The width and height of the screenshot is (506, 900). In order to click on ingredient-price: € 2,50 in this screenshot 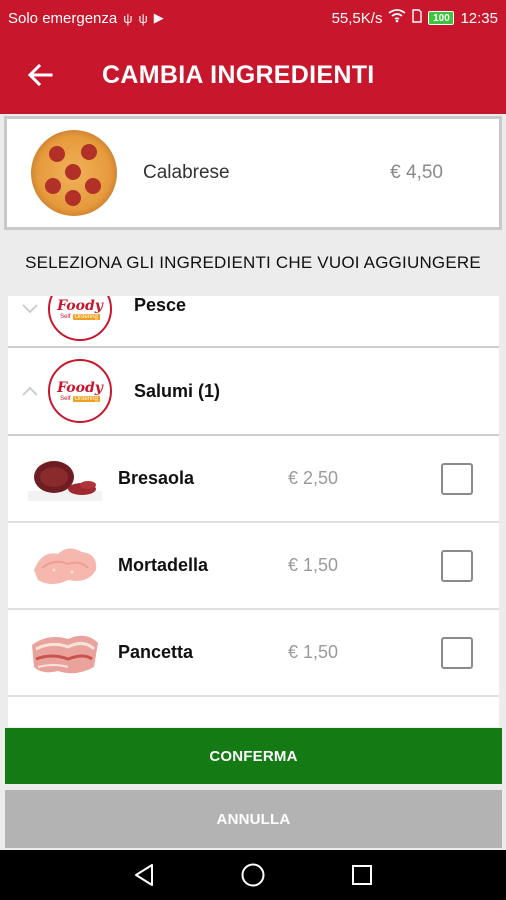, I will do `click(313, 478)`.